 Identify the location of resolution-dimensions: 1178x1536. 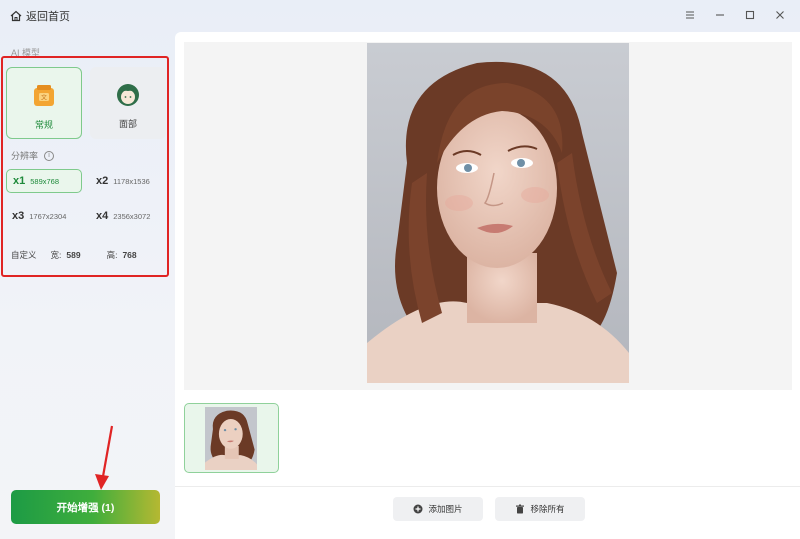
(131, 181).